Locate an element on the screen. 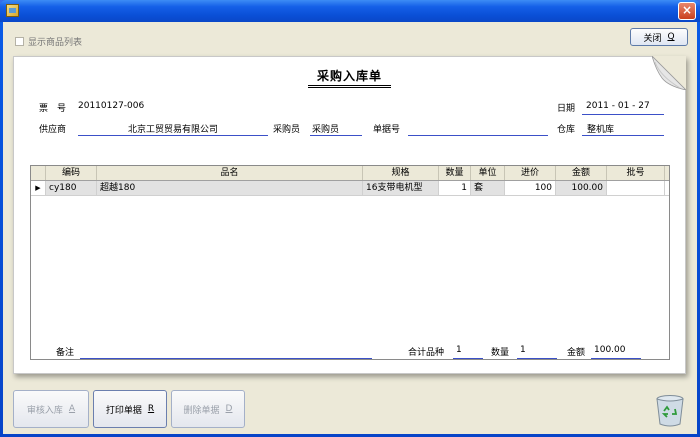 This screenshot has width=700, height=437. delete-button: 删除单据 D is located at coordinates (208, 409).